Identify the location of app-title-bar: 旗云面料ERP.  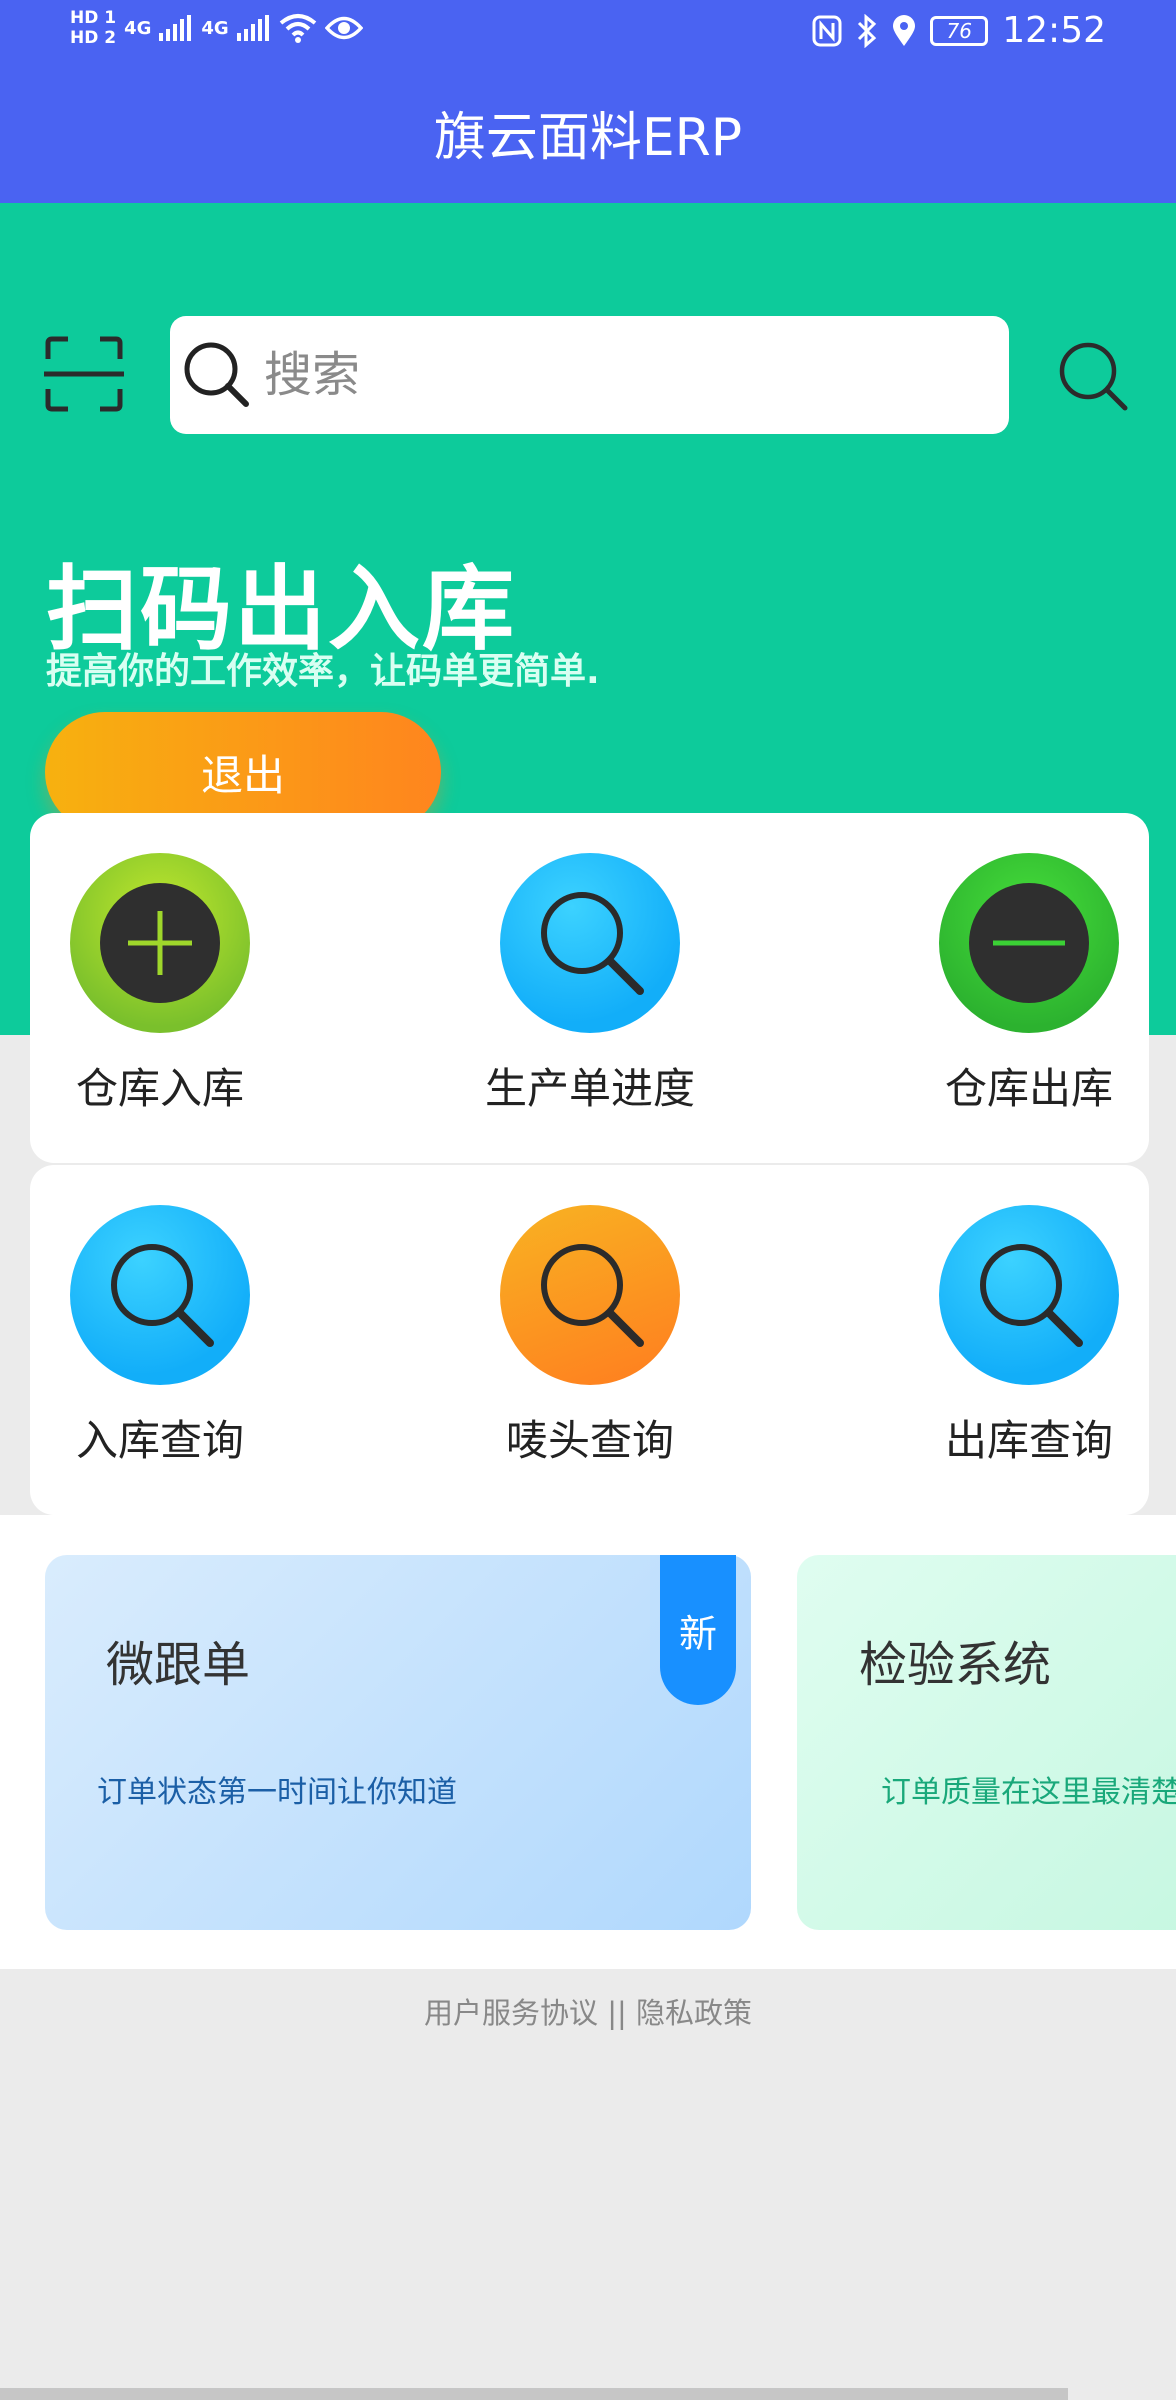
(588, 136).